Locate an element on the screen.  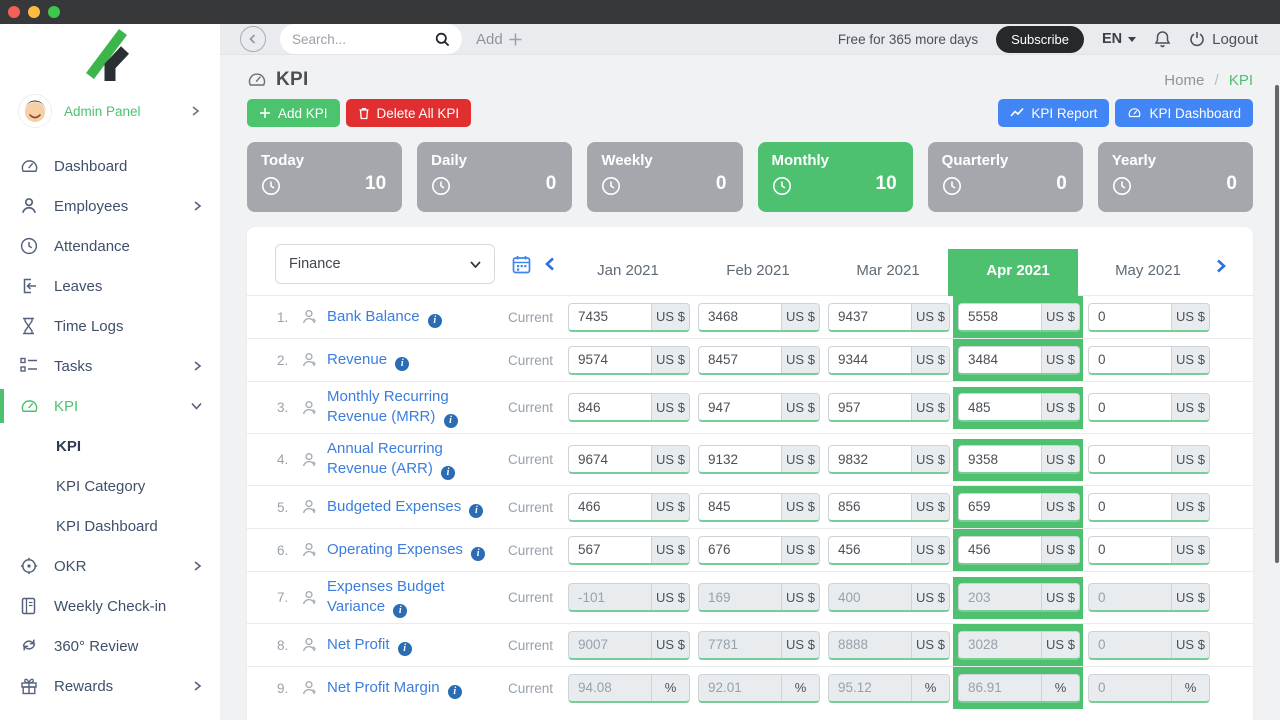
app-logo is located at coordinates (110, 55).